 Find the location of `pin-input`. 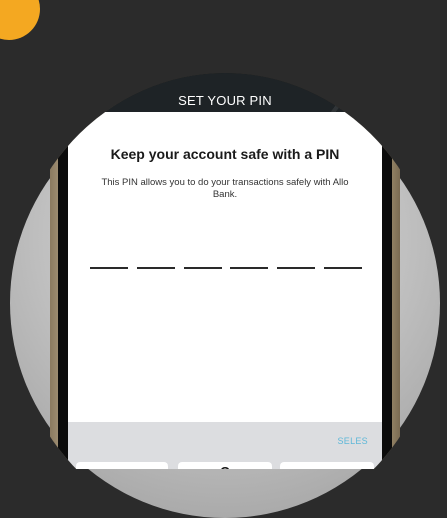

pin-input is located at coordinates (226, 269).